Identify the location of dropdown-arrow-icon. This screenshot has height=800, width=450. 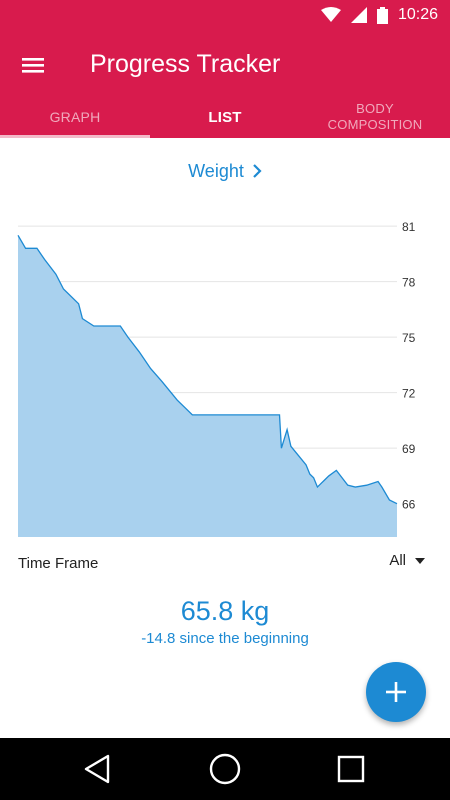
(420, 560).